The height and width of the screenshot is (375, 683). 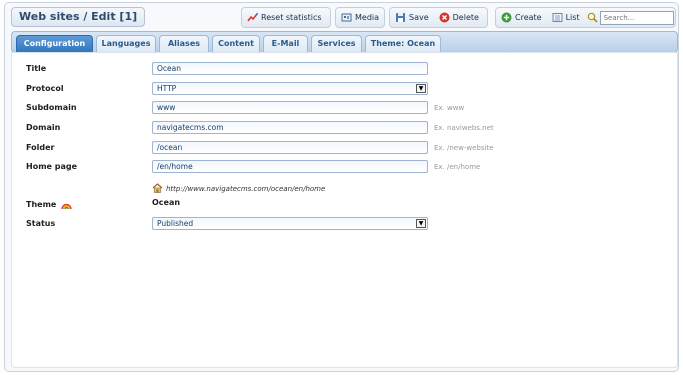 I want to click on homepage-hint: Ex. /en/home, so click(x=457, y=167).